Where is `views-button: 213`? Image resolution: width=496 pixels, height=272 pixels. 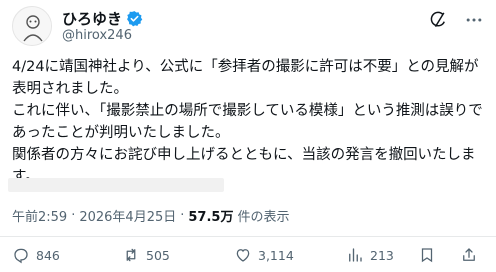
views-button: 213 is located at coordinates (370, 255).